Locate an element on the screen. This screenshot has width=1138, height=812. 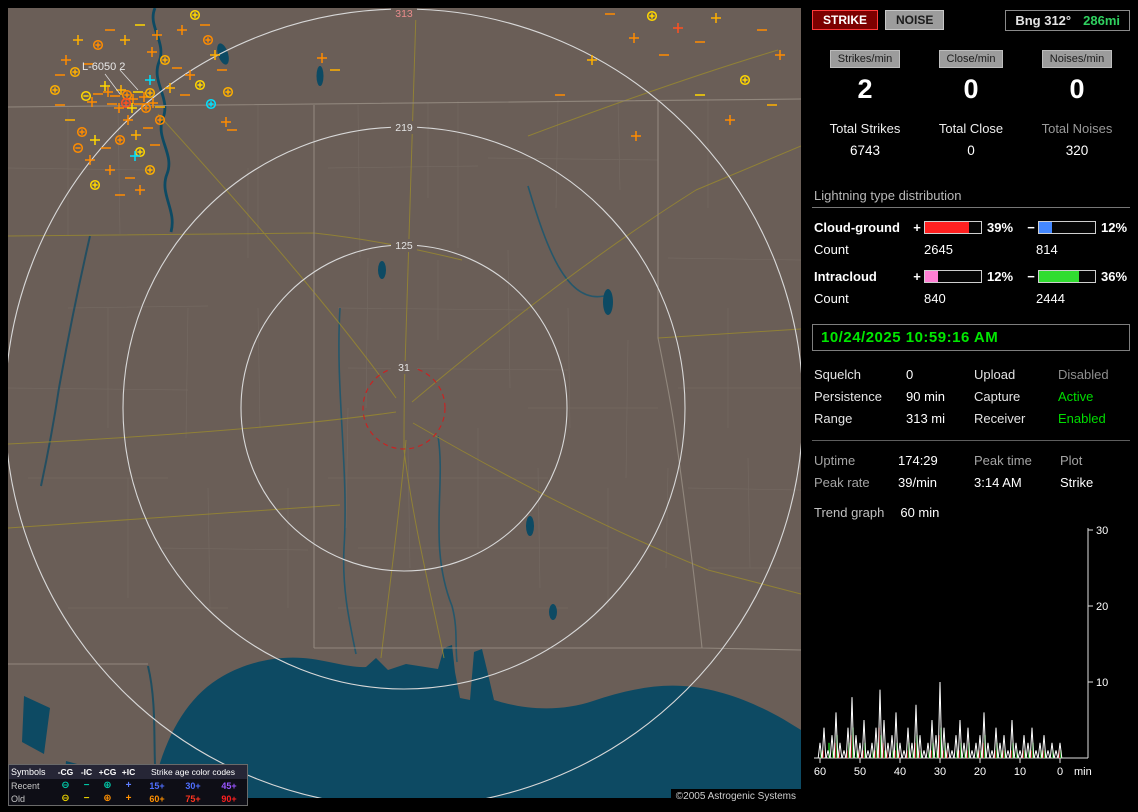
upload-status: Disabled is located at coordinates (1083, 374).